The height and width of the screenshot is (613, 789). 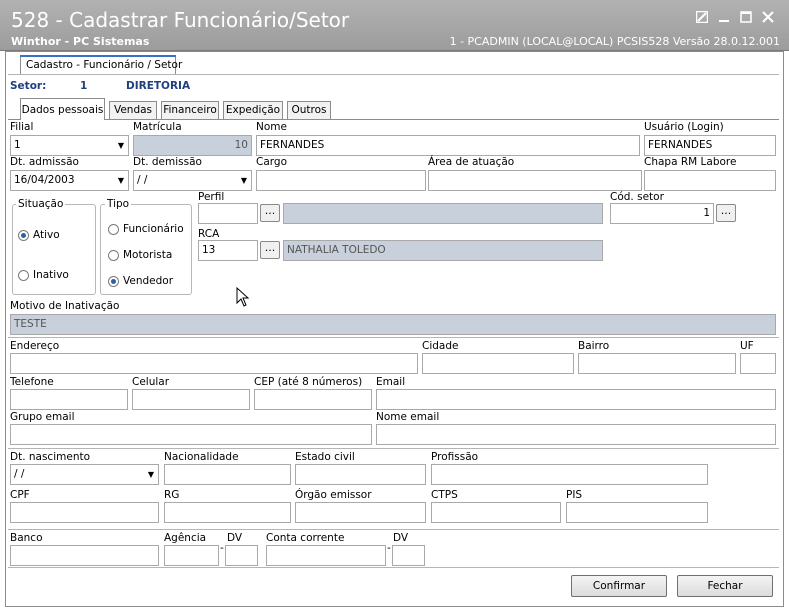 I want to click on cod-setor-field: 1, so click(x=662, y=213).